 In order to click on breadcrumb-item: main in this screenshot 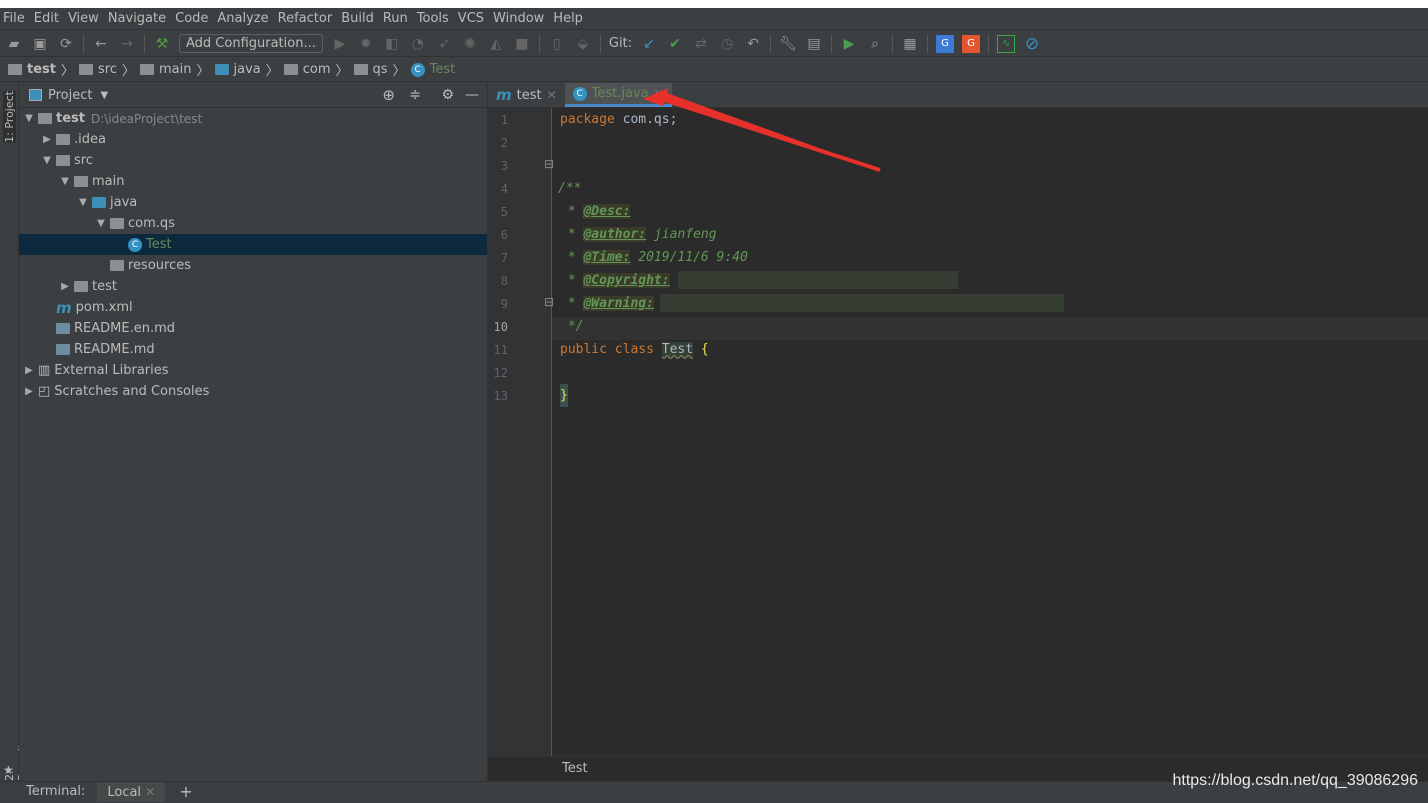, I will do `click(175, 69)`.